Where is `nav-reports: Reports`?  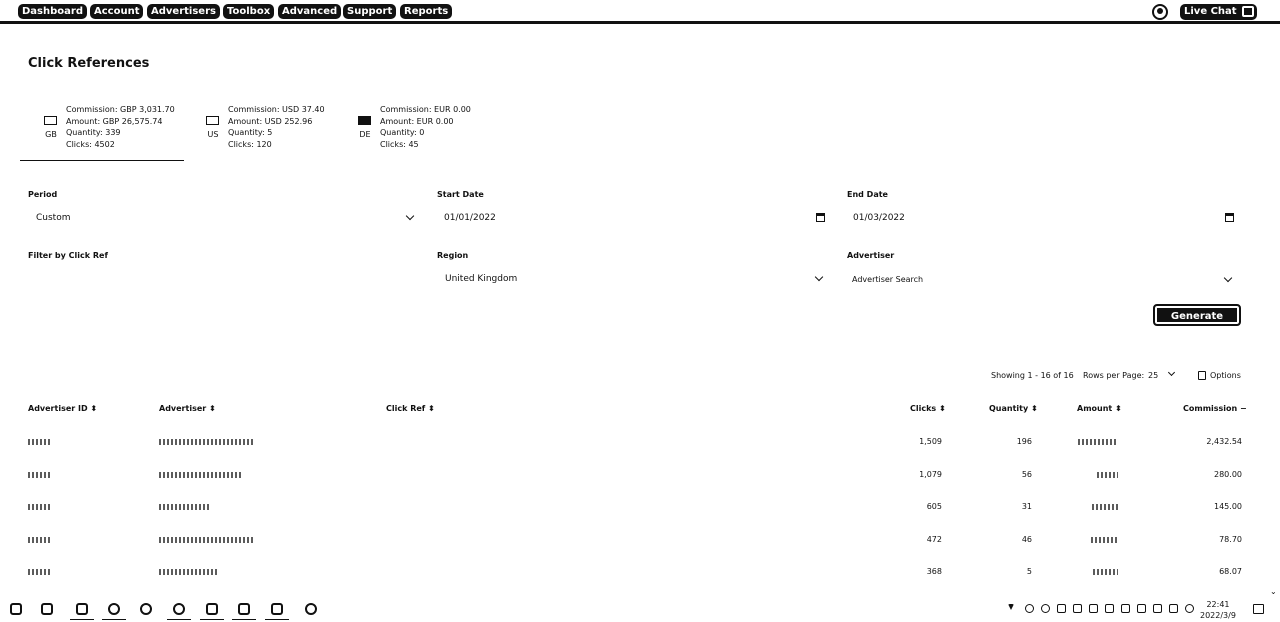
nav-reports: Reports is located at coordinates (426, 11).